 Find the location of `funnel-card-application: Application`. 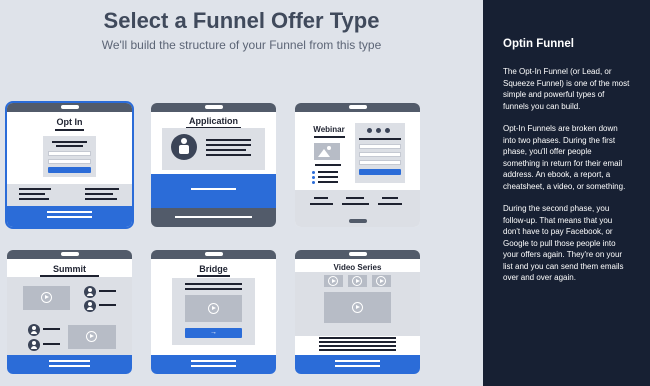

funnel-card-application: Application is located at coordinates (213, 165).